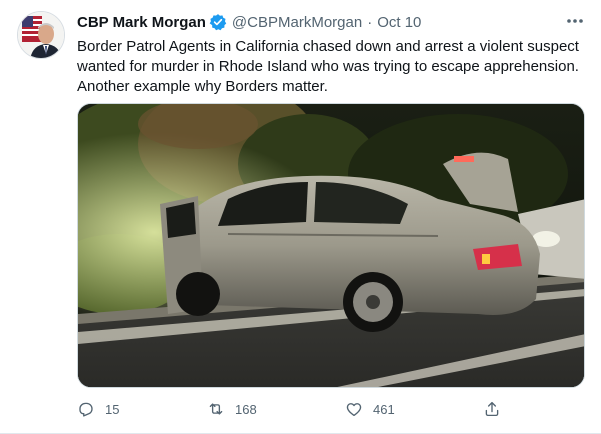  I want to click on verified-badge-icon, so click(218, 22).